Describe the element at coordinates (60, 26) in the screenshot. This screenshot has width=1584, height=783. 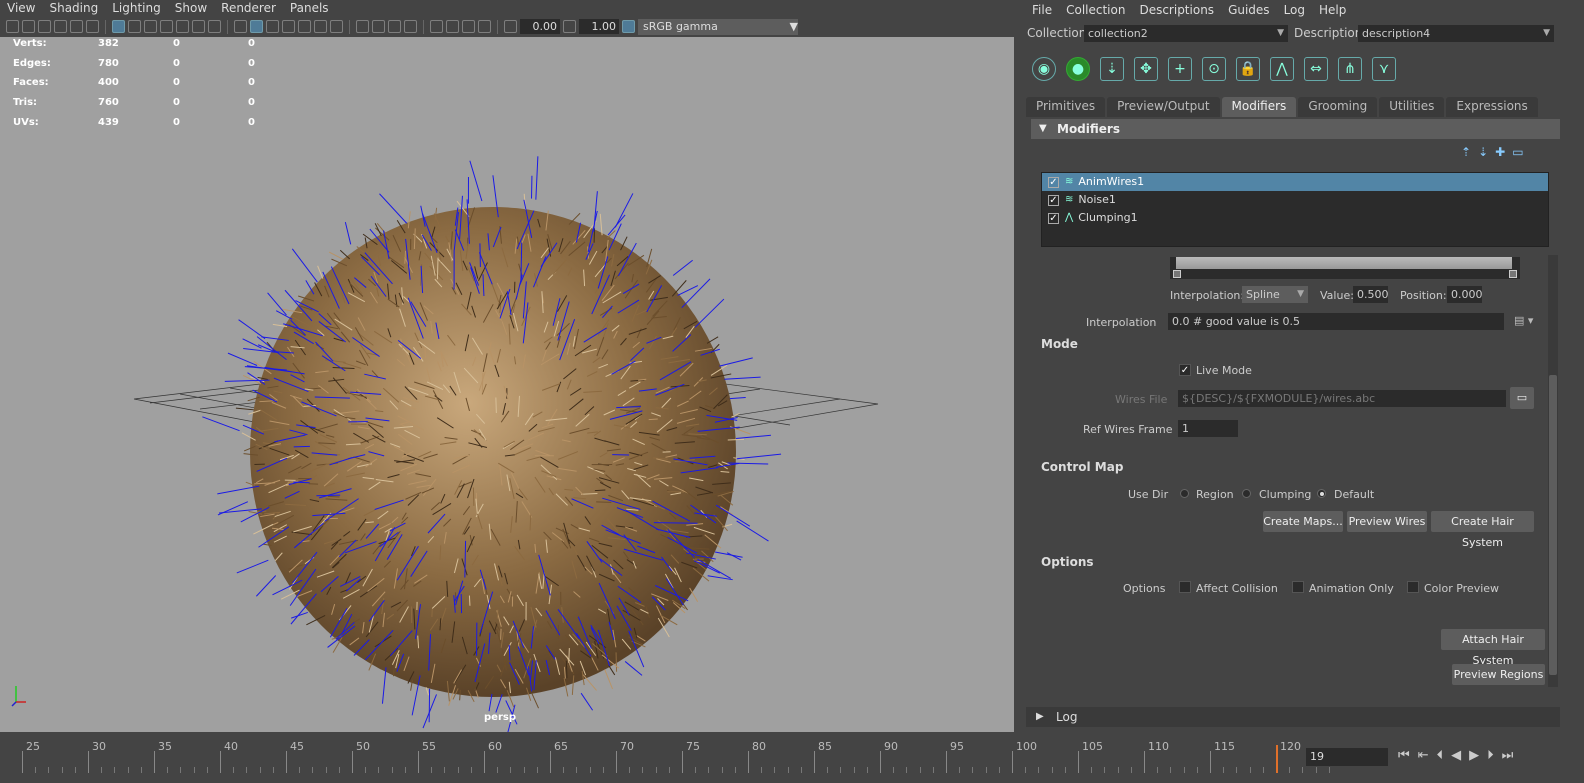
I see `image-plane-icon` at that location.